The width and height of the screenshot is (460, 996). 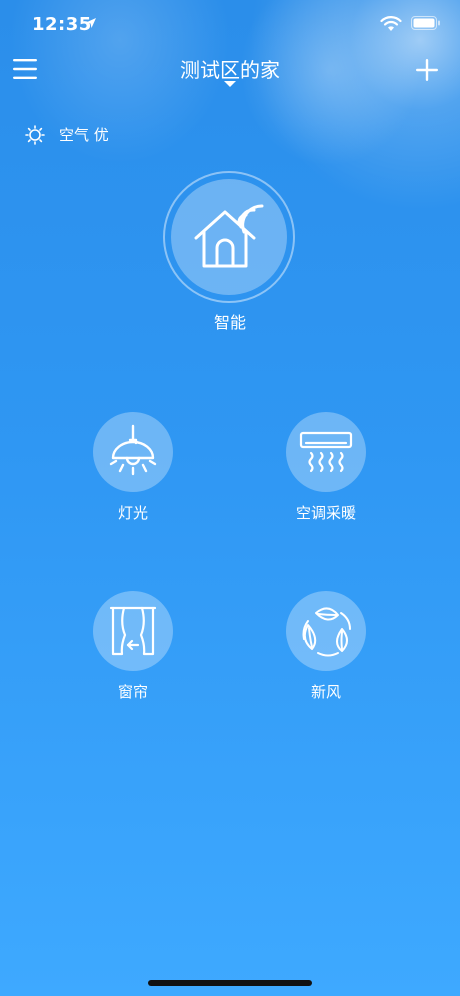 I want to click on curtain-icon, so click(x=133, y=631).